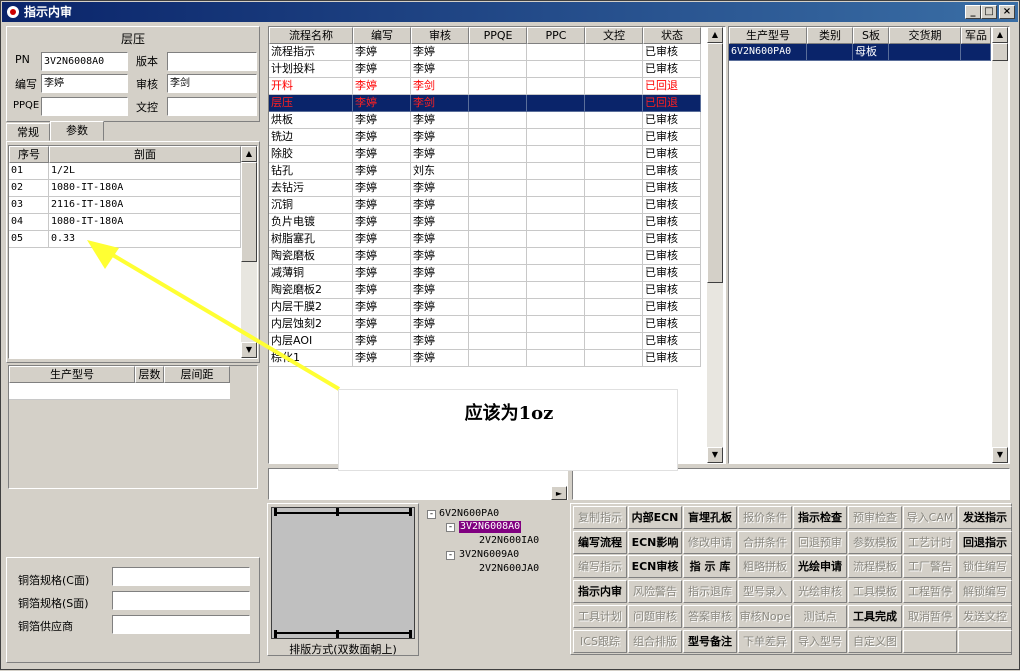  I want to click on annotation-box: 应该为1oz, so click(508, 430).